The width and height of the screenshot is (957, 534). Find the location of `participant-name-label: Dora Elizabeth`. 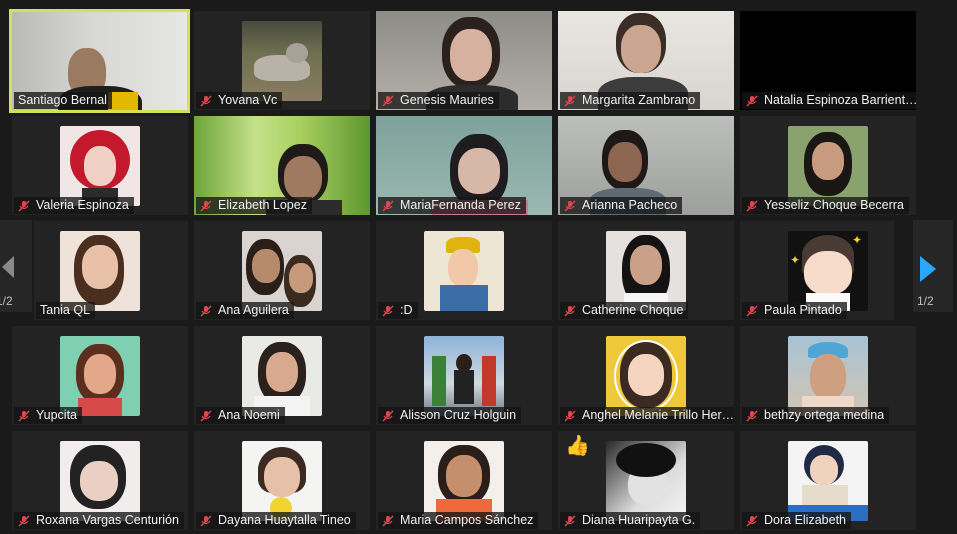

participant-name-label: Dora Elizabeth is located at coordinates (796, 520).